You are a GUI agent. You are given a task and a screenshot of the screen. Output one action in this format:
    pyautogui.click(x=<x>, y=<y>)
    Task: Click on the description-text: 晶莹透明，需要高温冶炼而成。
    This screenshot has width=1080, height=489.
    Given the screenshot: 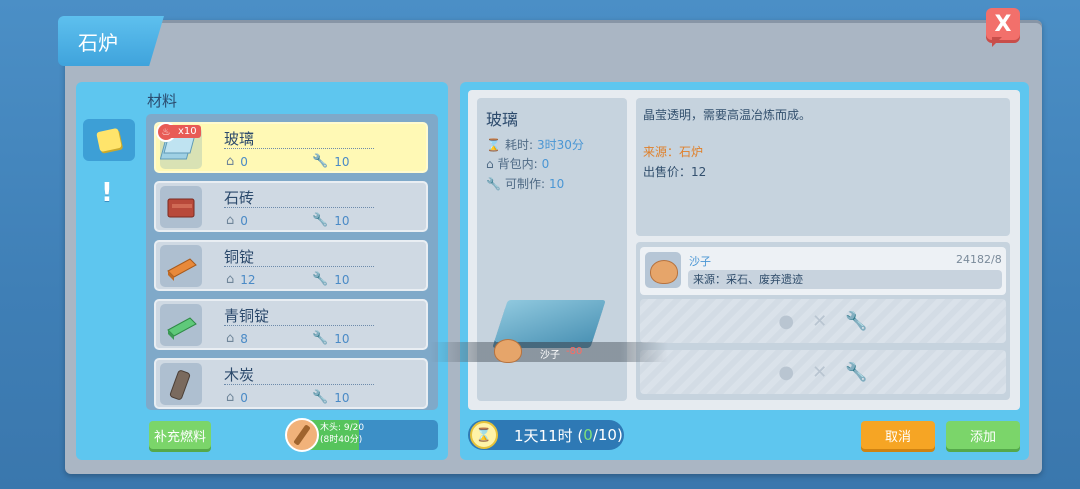 What is the action you would take?
    pyautogui.click(x=727, y=115)
    